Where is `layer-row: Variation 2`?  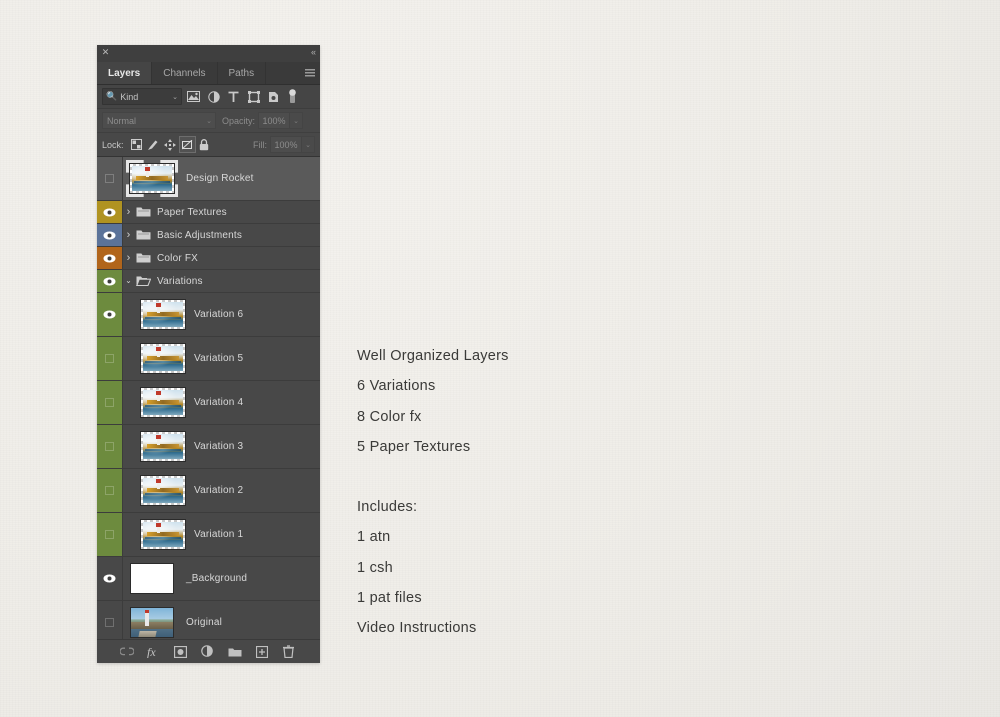
layer-row: Variation 2 is located at coordinates (208, 491).